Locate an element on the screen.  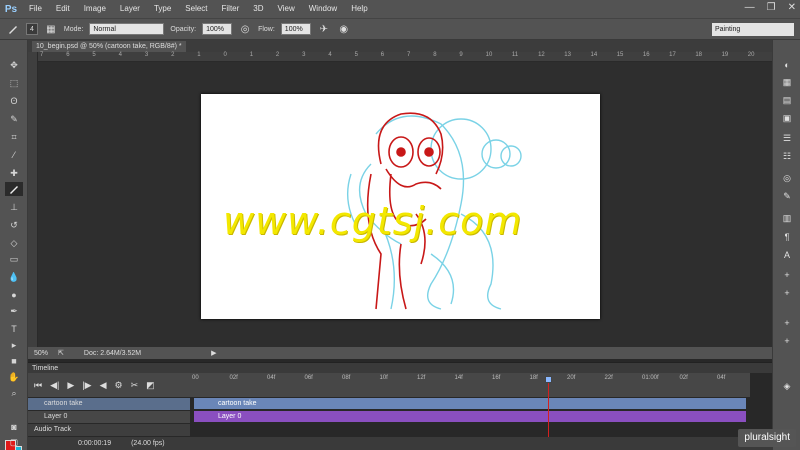
ruler-tick-label: 1 is located at coordinates (251, 55).